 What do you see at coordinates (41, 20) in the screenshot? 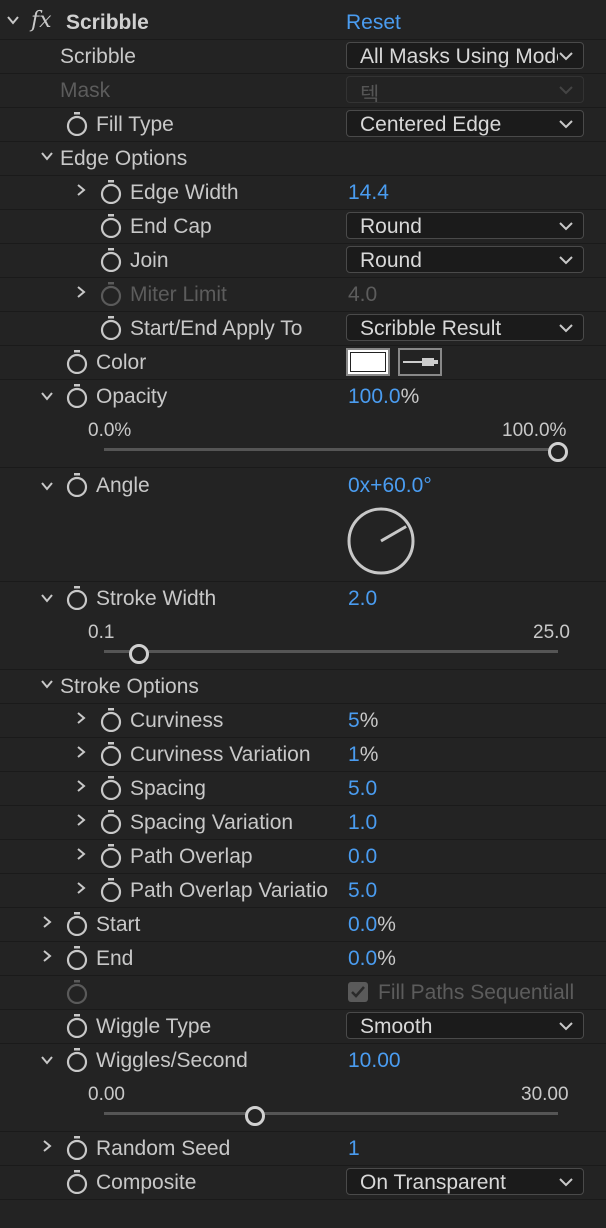
I see `fx-icon: fx` at bounding box center [41, 20].